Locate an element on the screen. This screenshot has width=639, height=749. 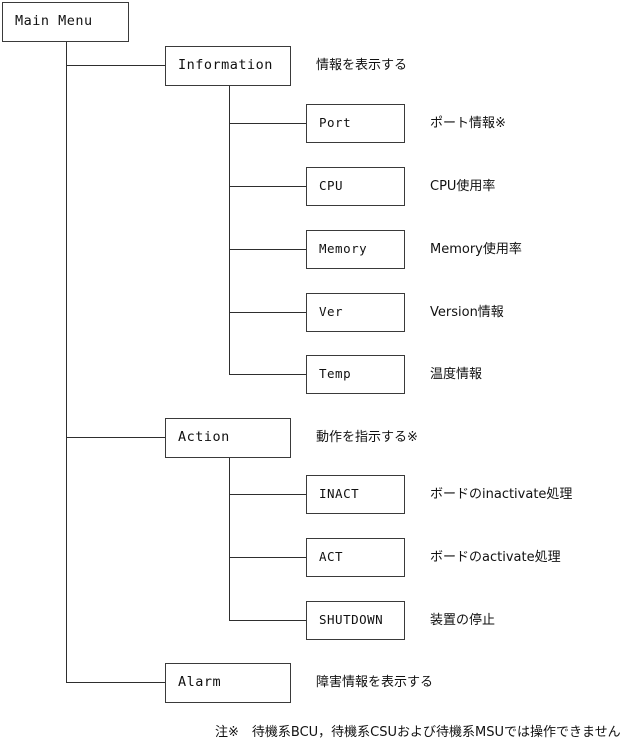
node-memory: Memory is located at coordinates (355, 249).